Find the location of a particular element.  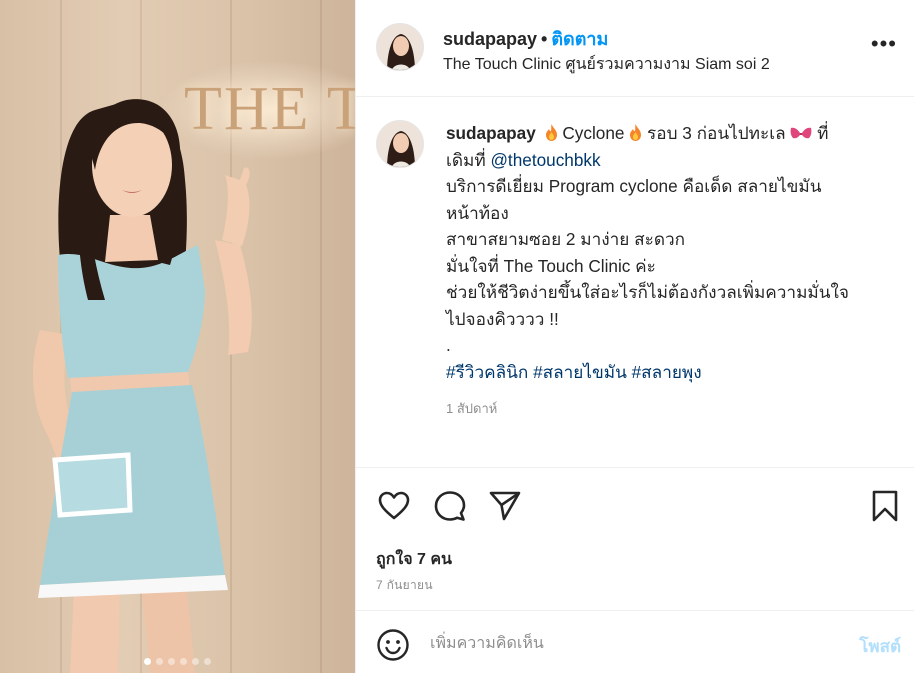

bikini-emoji-icon is located at coordinates (801, 133).